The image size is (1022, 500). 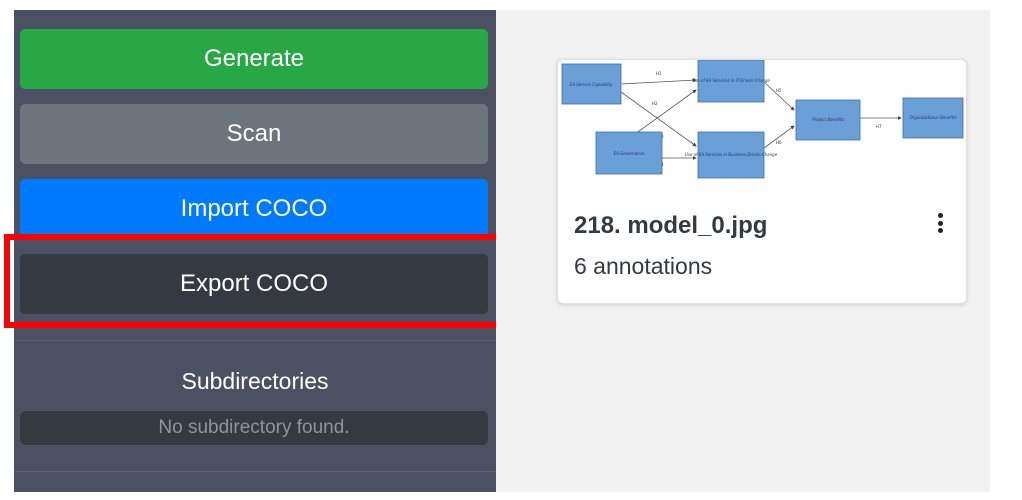 I want to click on node-label: Use of EA Services in IT-Driven Change, so click(x=731, y=80).